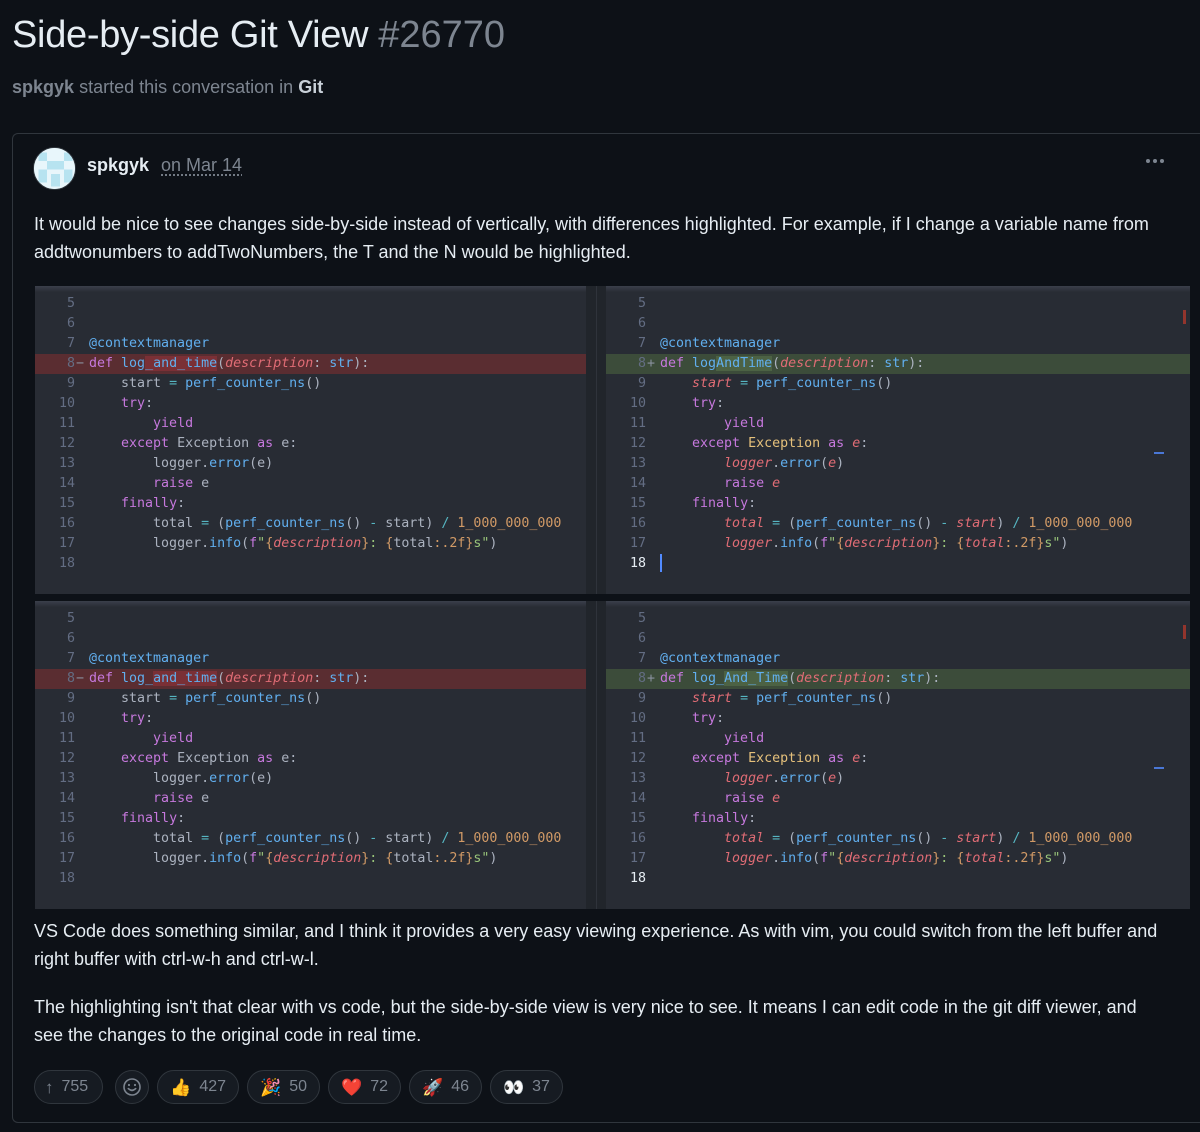 The height and width of the screenshot is (1132, 1200). I want to click on code-text: raise e, so click(181, 798).